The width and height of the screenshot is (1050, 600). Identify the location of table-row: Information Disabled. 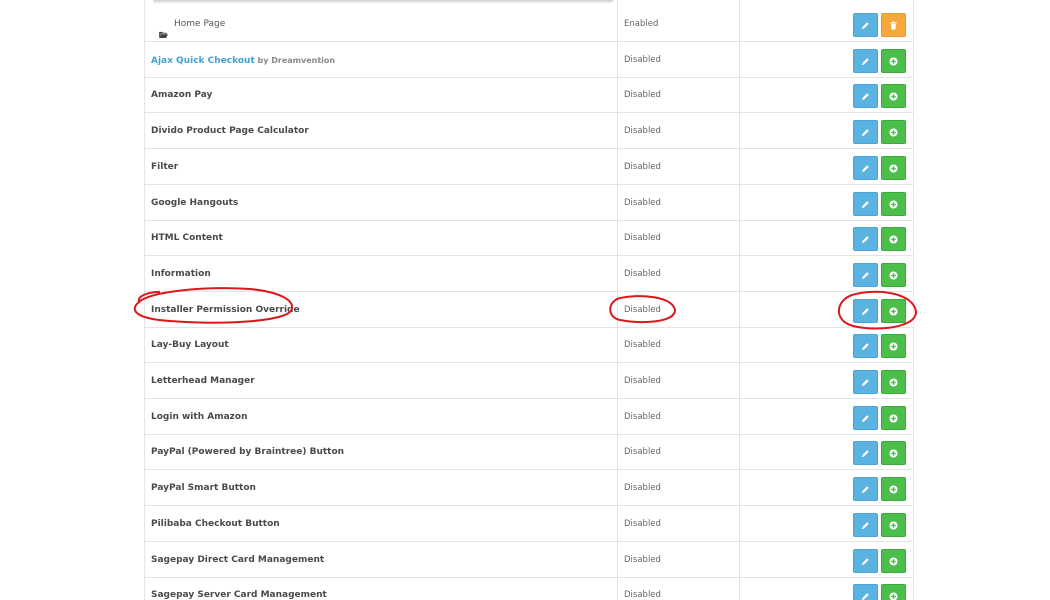
(529, 274).